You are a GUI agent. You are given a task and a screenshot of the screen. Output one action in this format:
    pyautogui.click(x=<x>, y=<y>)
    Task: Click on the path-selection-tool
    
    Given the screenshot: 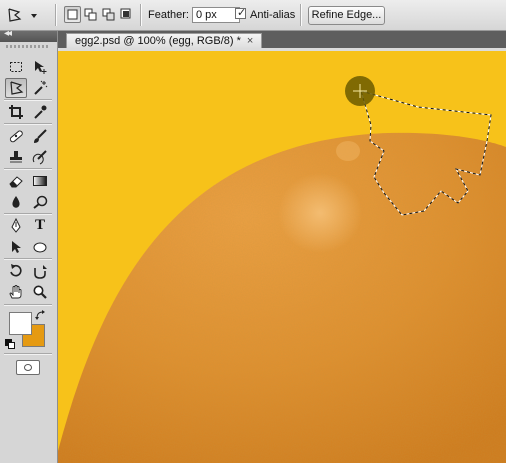 What is the action you would take?
    pyautogui.click(x=16, y=247)
    